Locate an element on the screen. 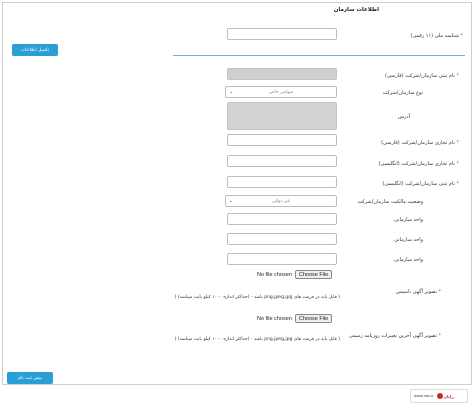 This screenshot has width=474, height=410. unit-3-label: واحد سازمانی is located at coordinates (408, 260).